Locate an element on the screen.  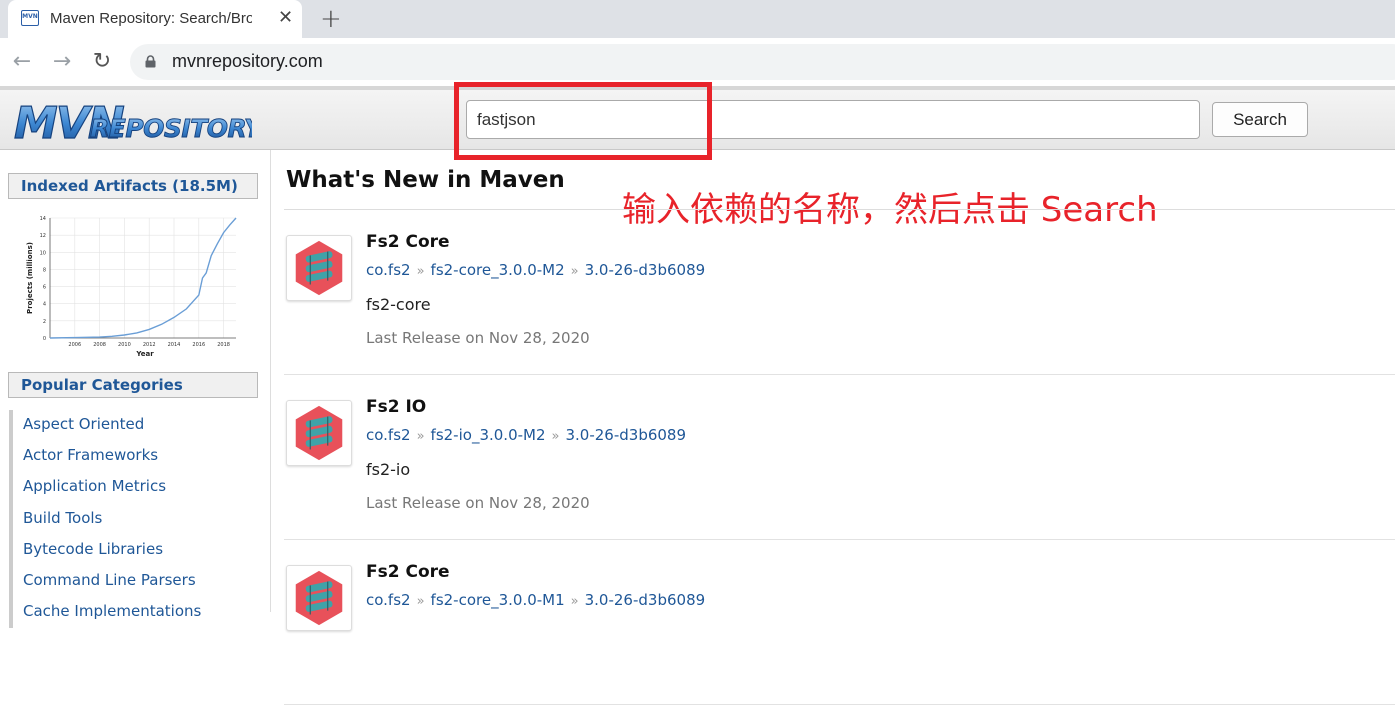
category-link: Build Tools is located at coordinates (134, 519).